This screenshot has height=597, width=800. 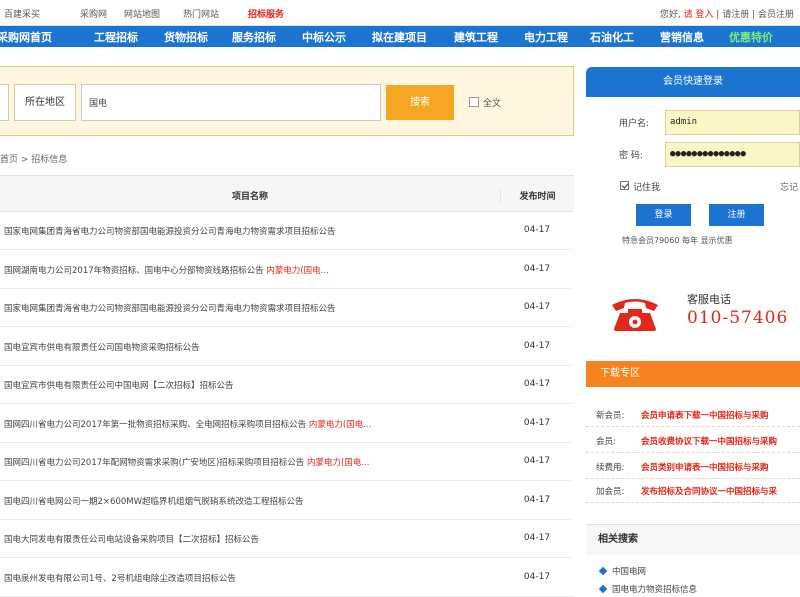 What do you see at coordinates (699, 15) in the screenshot?
I see `login-link: 请 登入` at bounding box center [699, 15].